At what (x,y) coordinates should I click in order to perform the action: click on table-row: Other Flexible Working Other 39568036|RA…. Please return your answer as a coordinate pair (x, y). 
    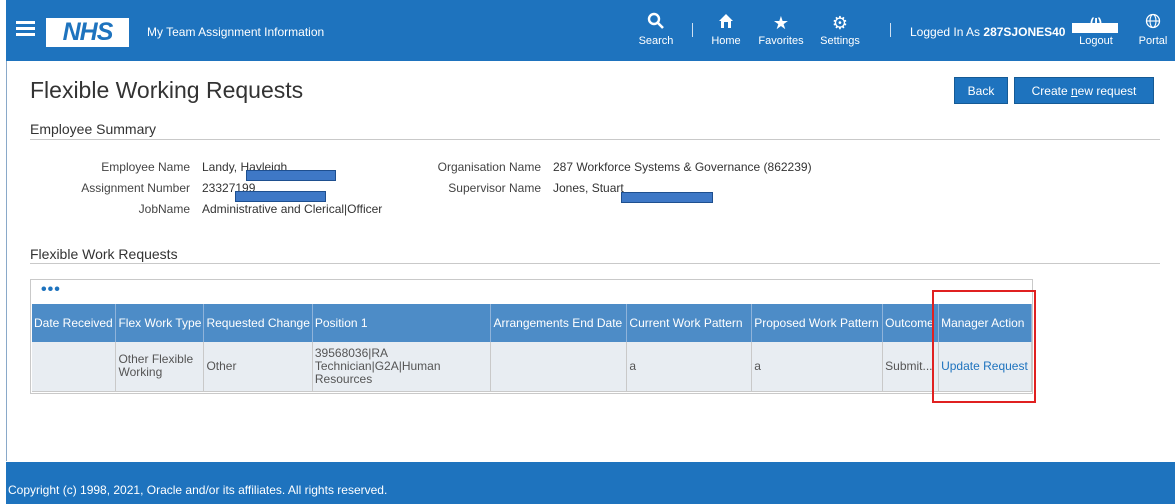
    Looking at the image, I should click on (532, 367).